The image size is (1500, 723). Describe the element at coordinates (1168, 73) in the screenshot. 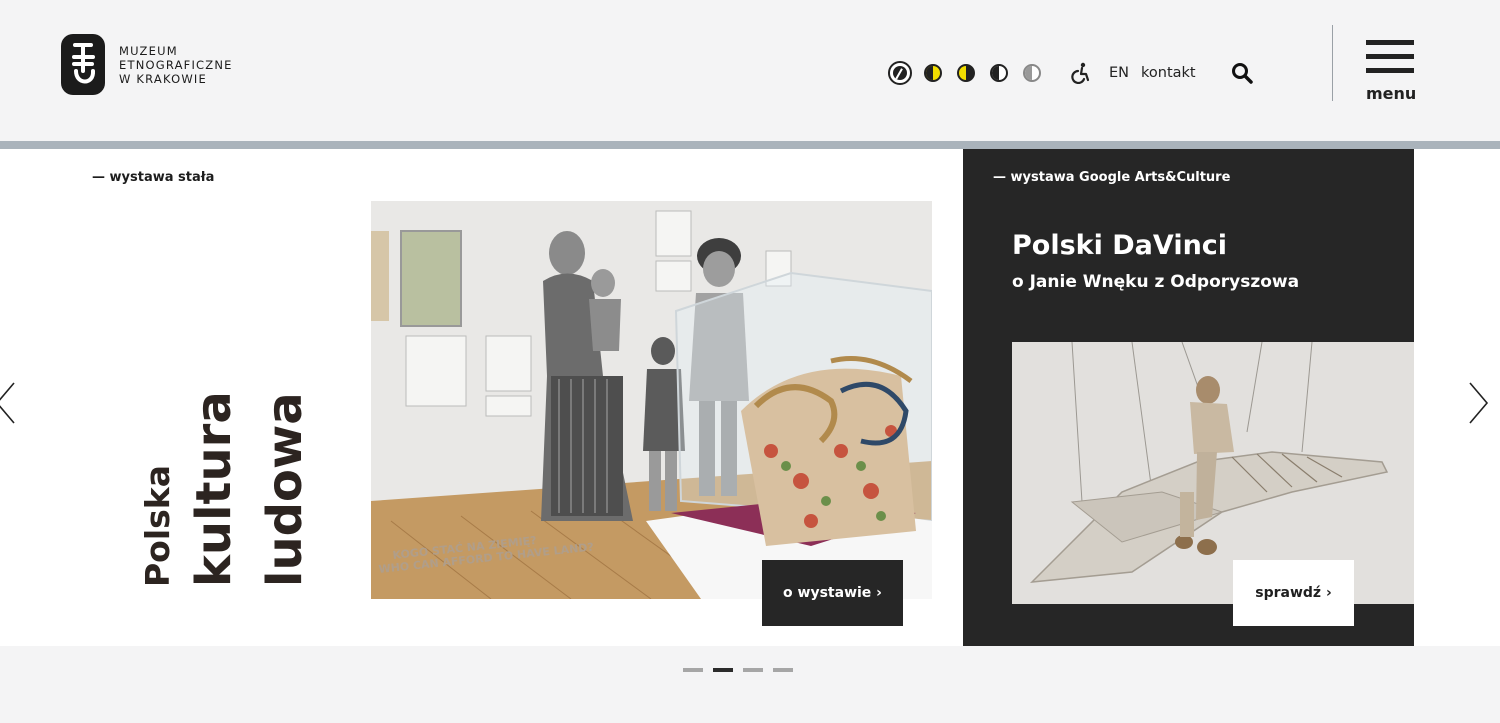

I see `contact-link: kontakt` at that location.